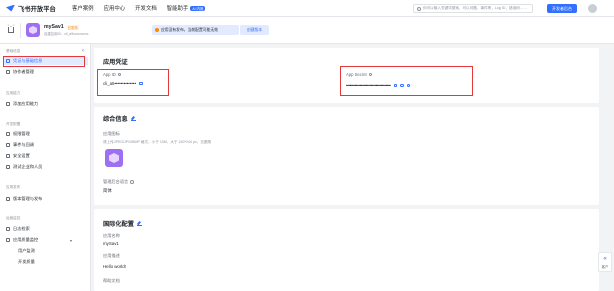  What do you see at coordinates (118, 224) in the screenshot?
I see `intl-config-title-text: 国际化配置` at bounding box center [118, 224].